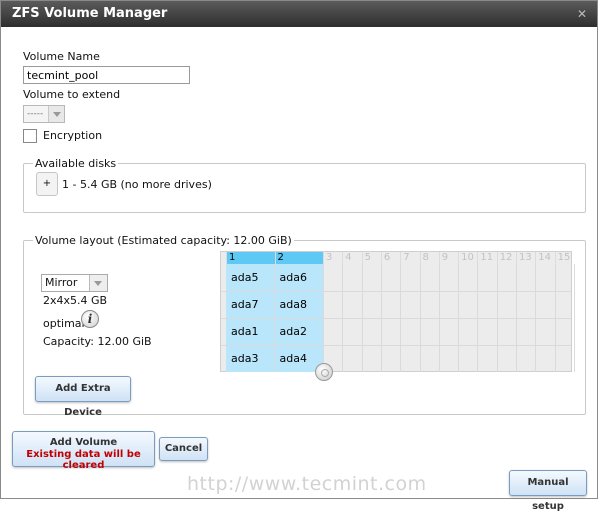 This screenshot has height=519, width=598. I want to click on disk-cell-ada3: ada3, so click(244, 358).